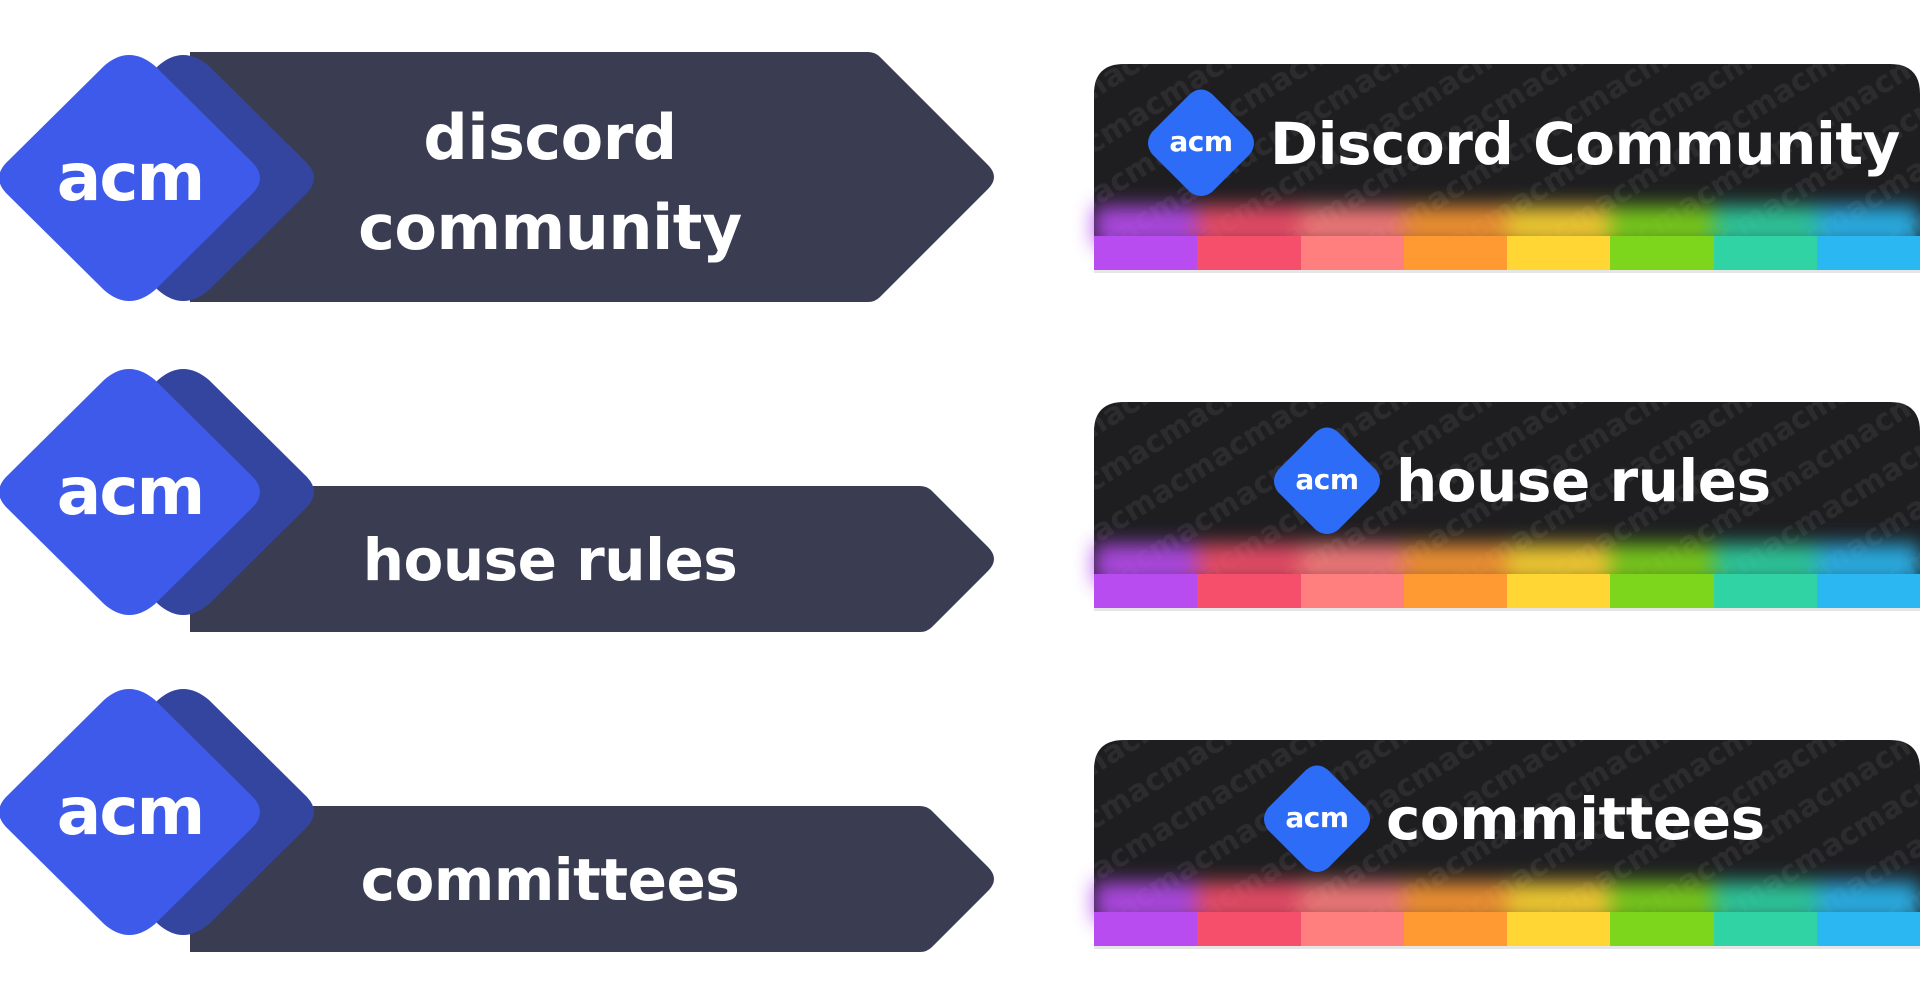 This screenshot has height=1005, width=1920. Describe the element at coordinates (550, 560) in the screenshot. I see `banner-line-1: house rules` at that location.